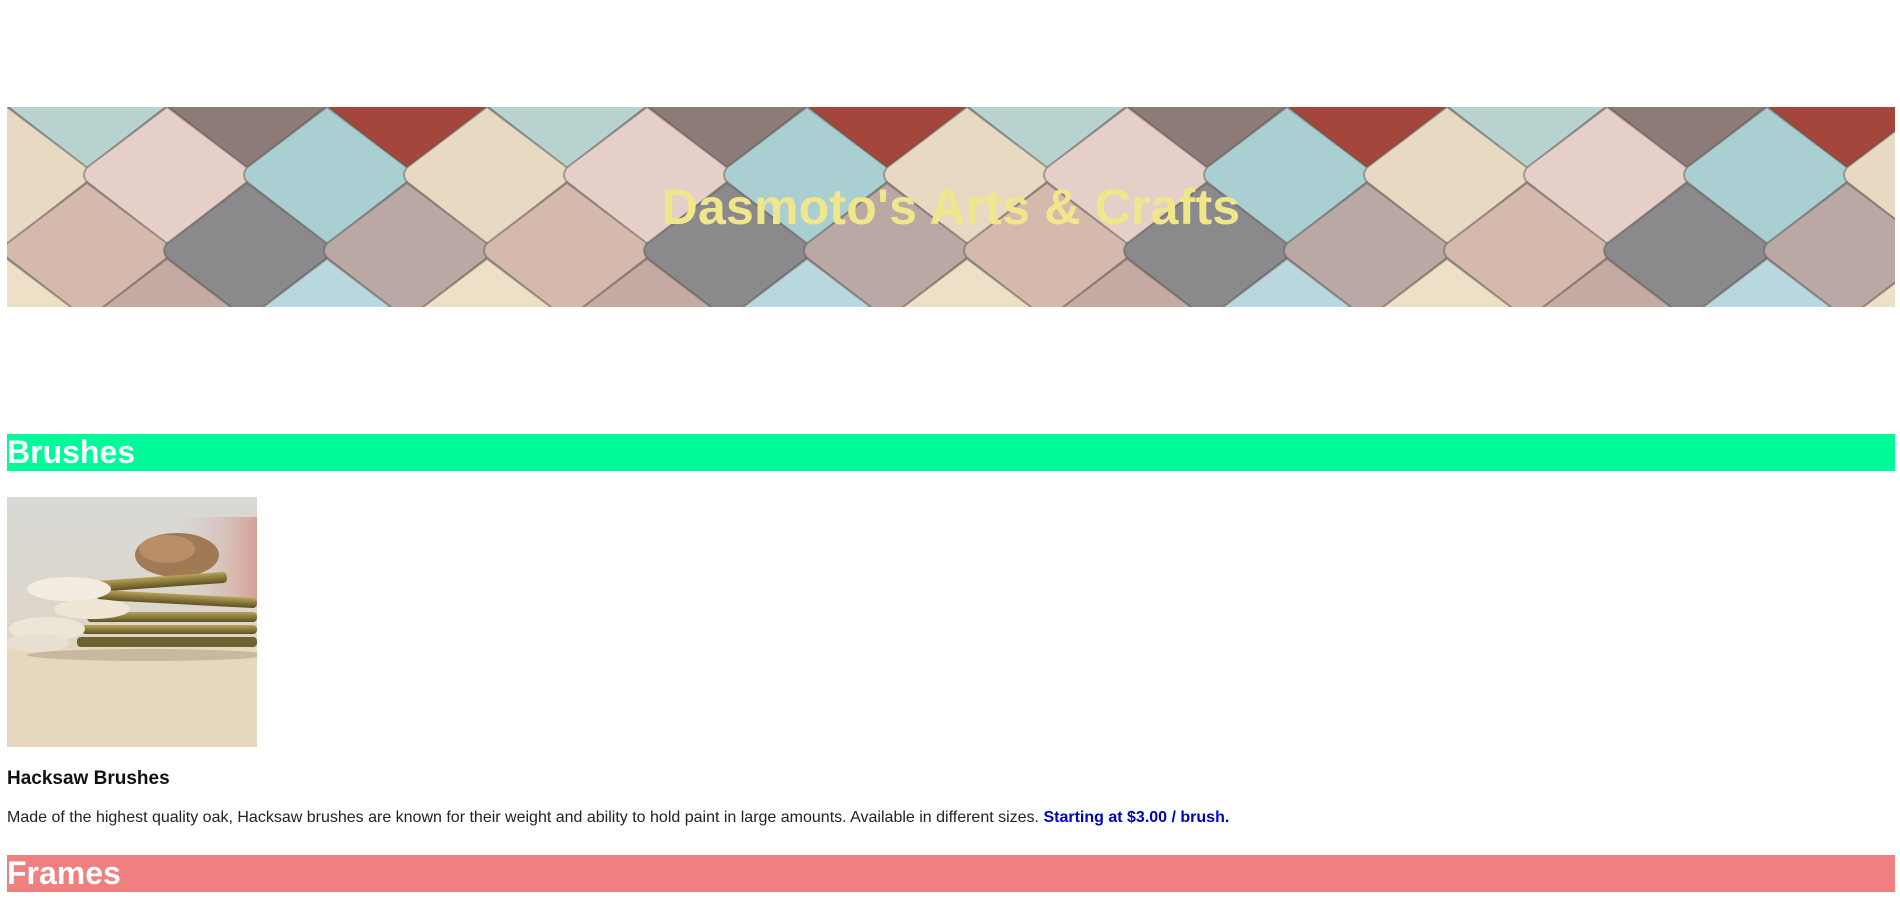 The height and width of the screenshot is (905, 1900). Describe the element at coordinates (951, 873) in the screenshot. I see `frames-heading: Frames` at that location.